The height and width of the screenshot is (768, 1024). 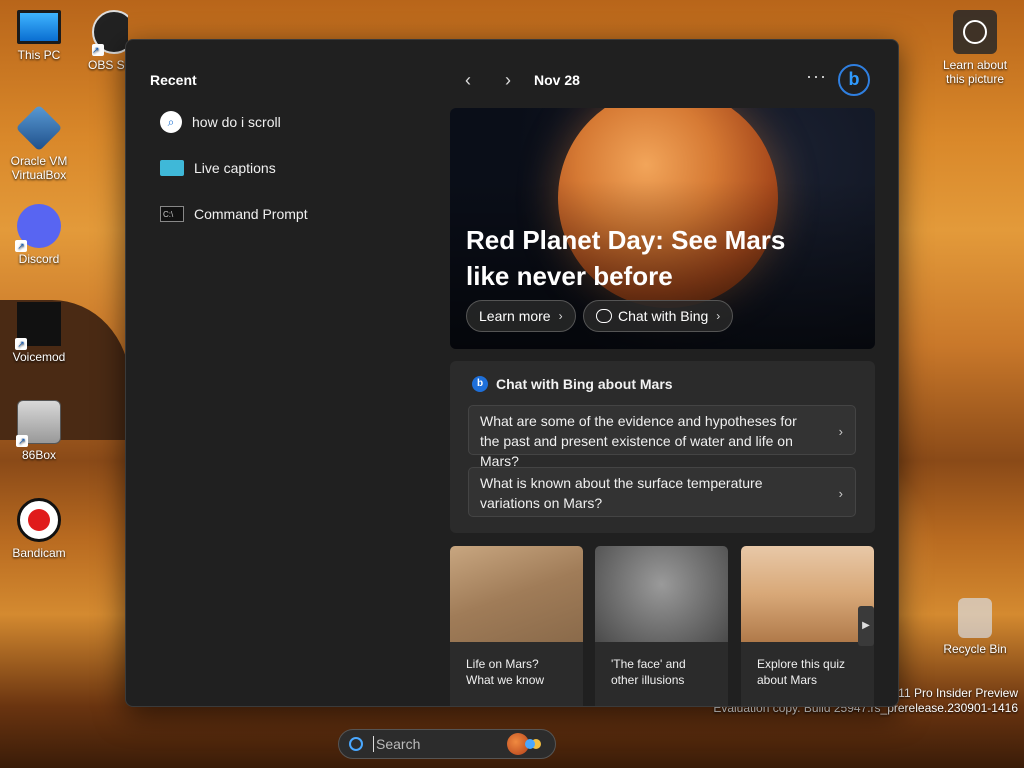 What do you see at coordinates (975, 79) in the screenshot?
I see `desktop-icon-label: this picture` at bounding box center [975, 79].